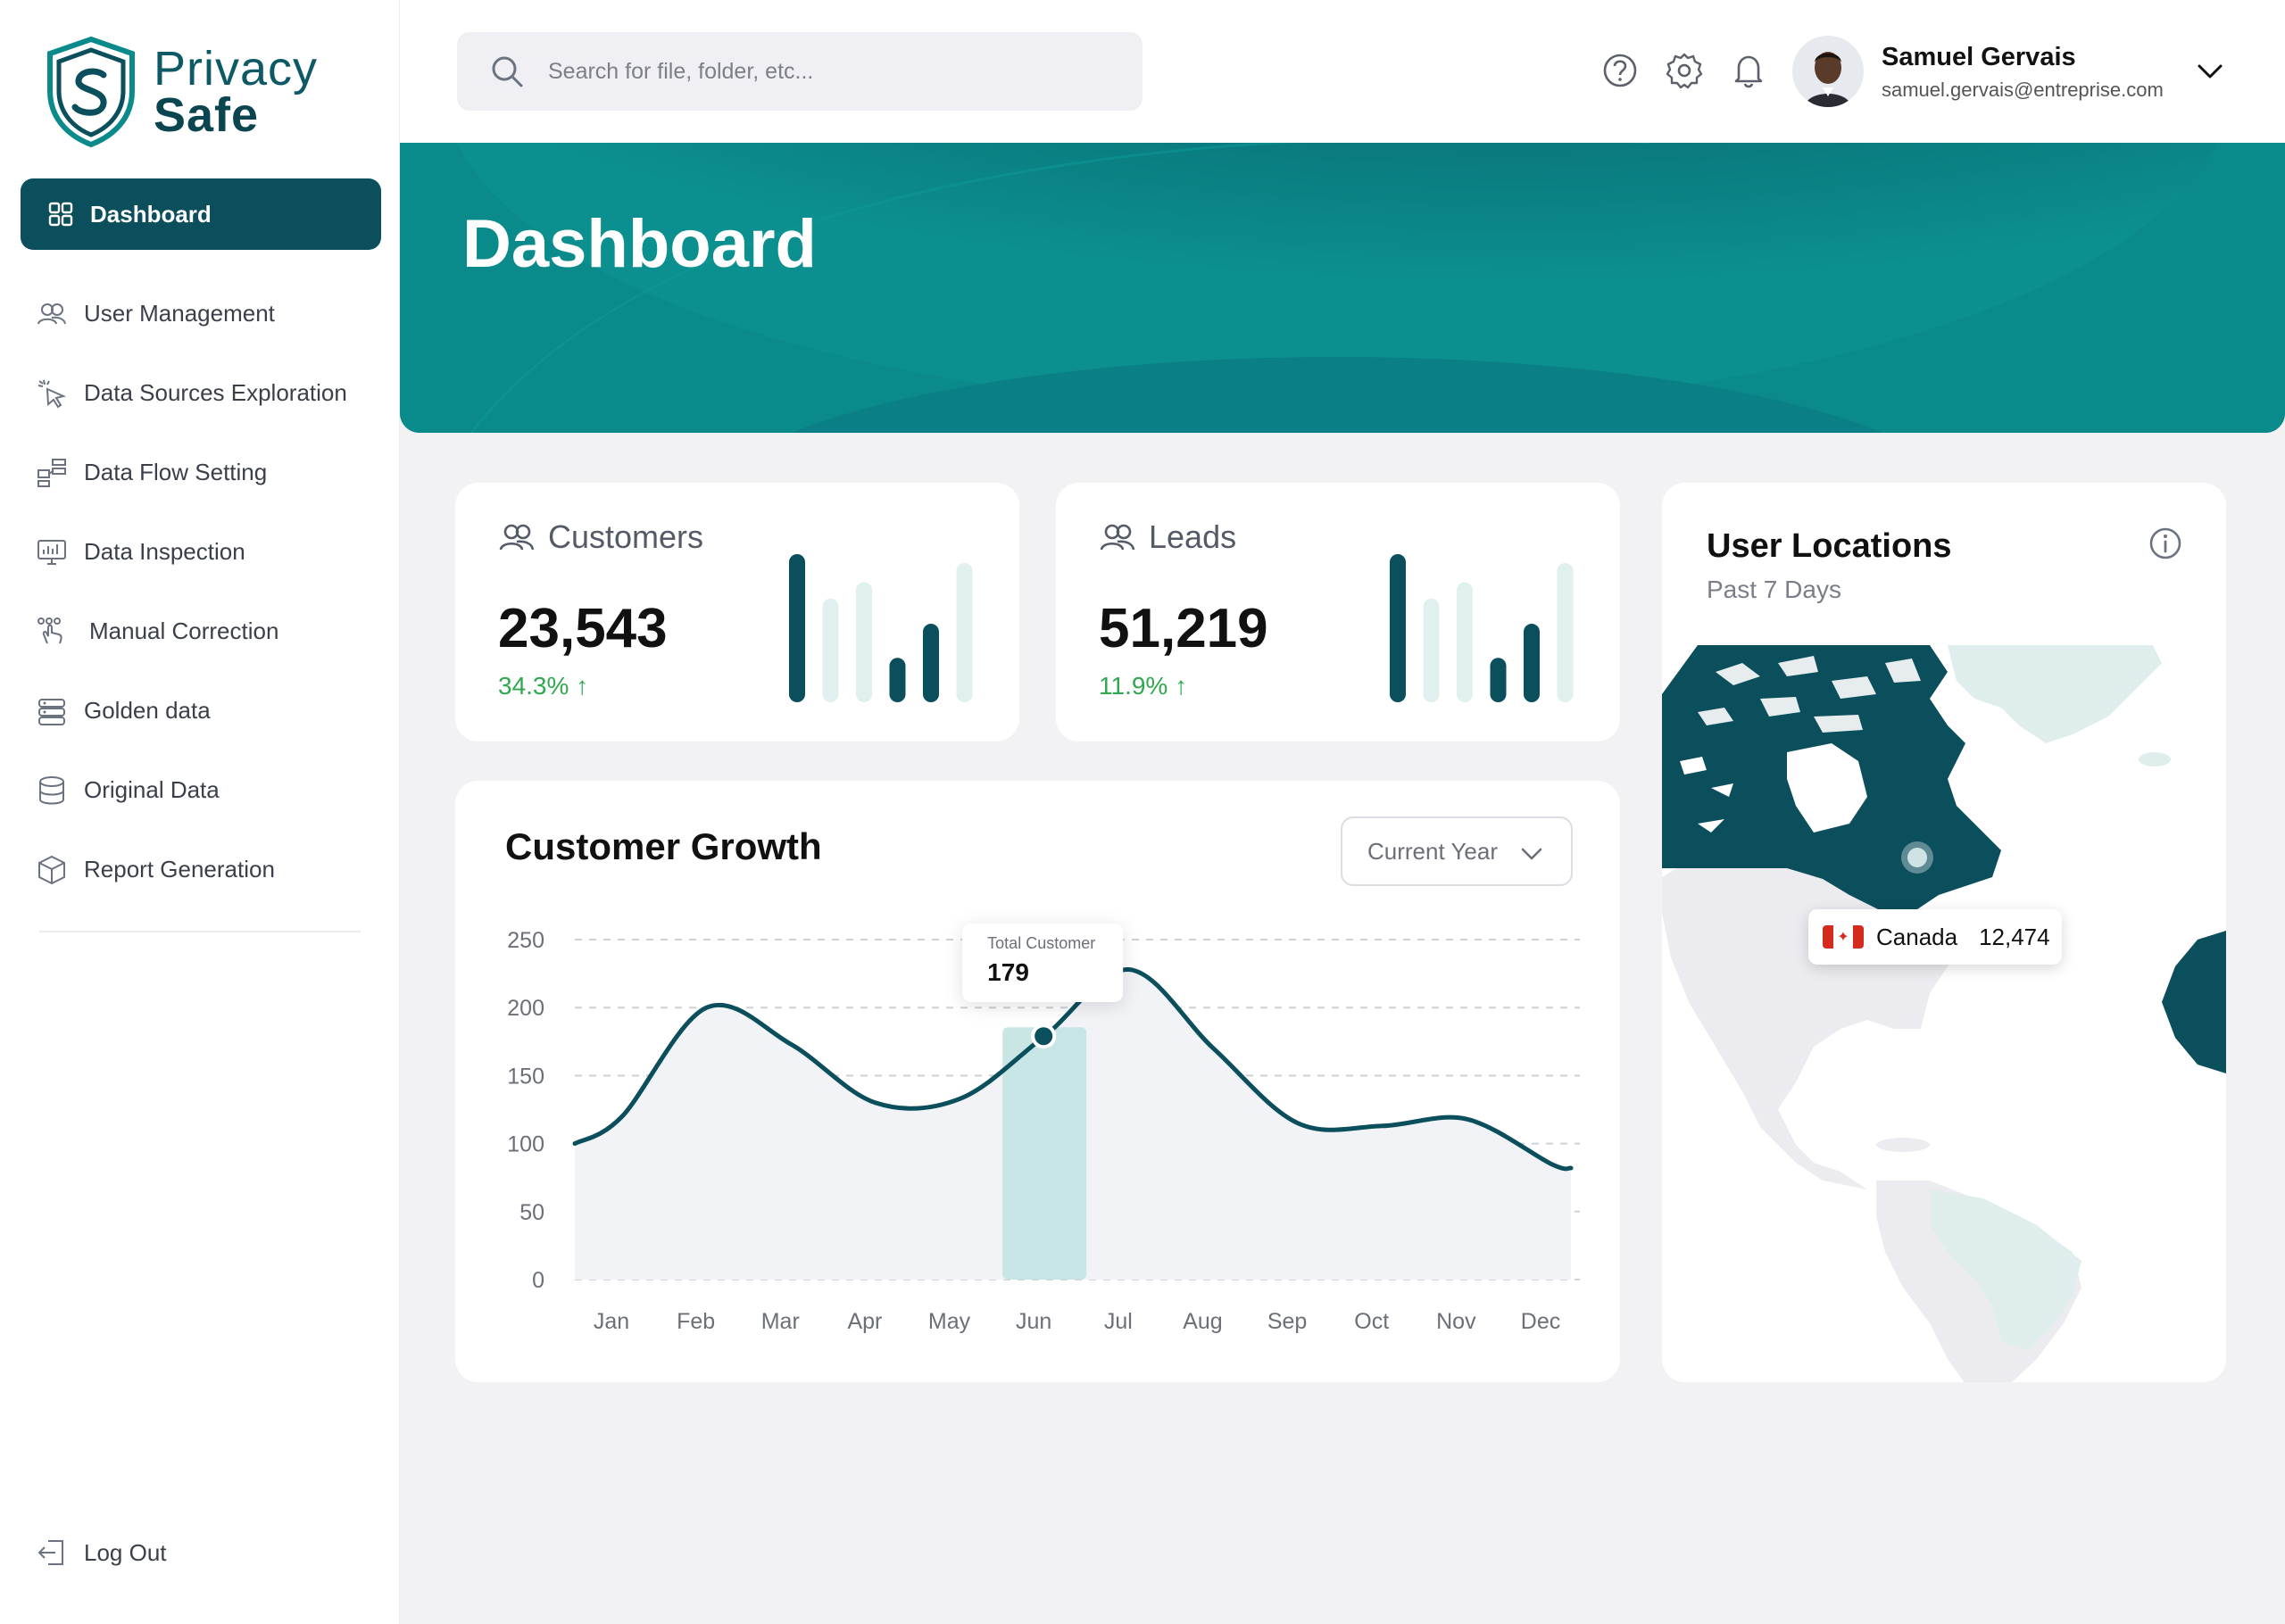 The width and height of the screenshot is (2285, 1624). I want to click on leads-value: 51,219, so click(1183, 628).